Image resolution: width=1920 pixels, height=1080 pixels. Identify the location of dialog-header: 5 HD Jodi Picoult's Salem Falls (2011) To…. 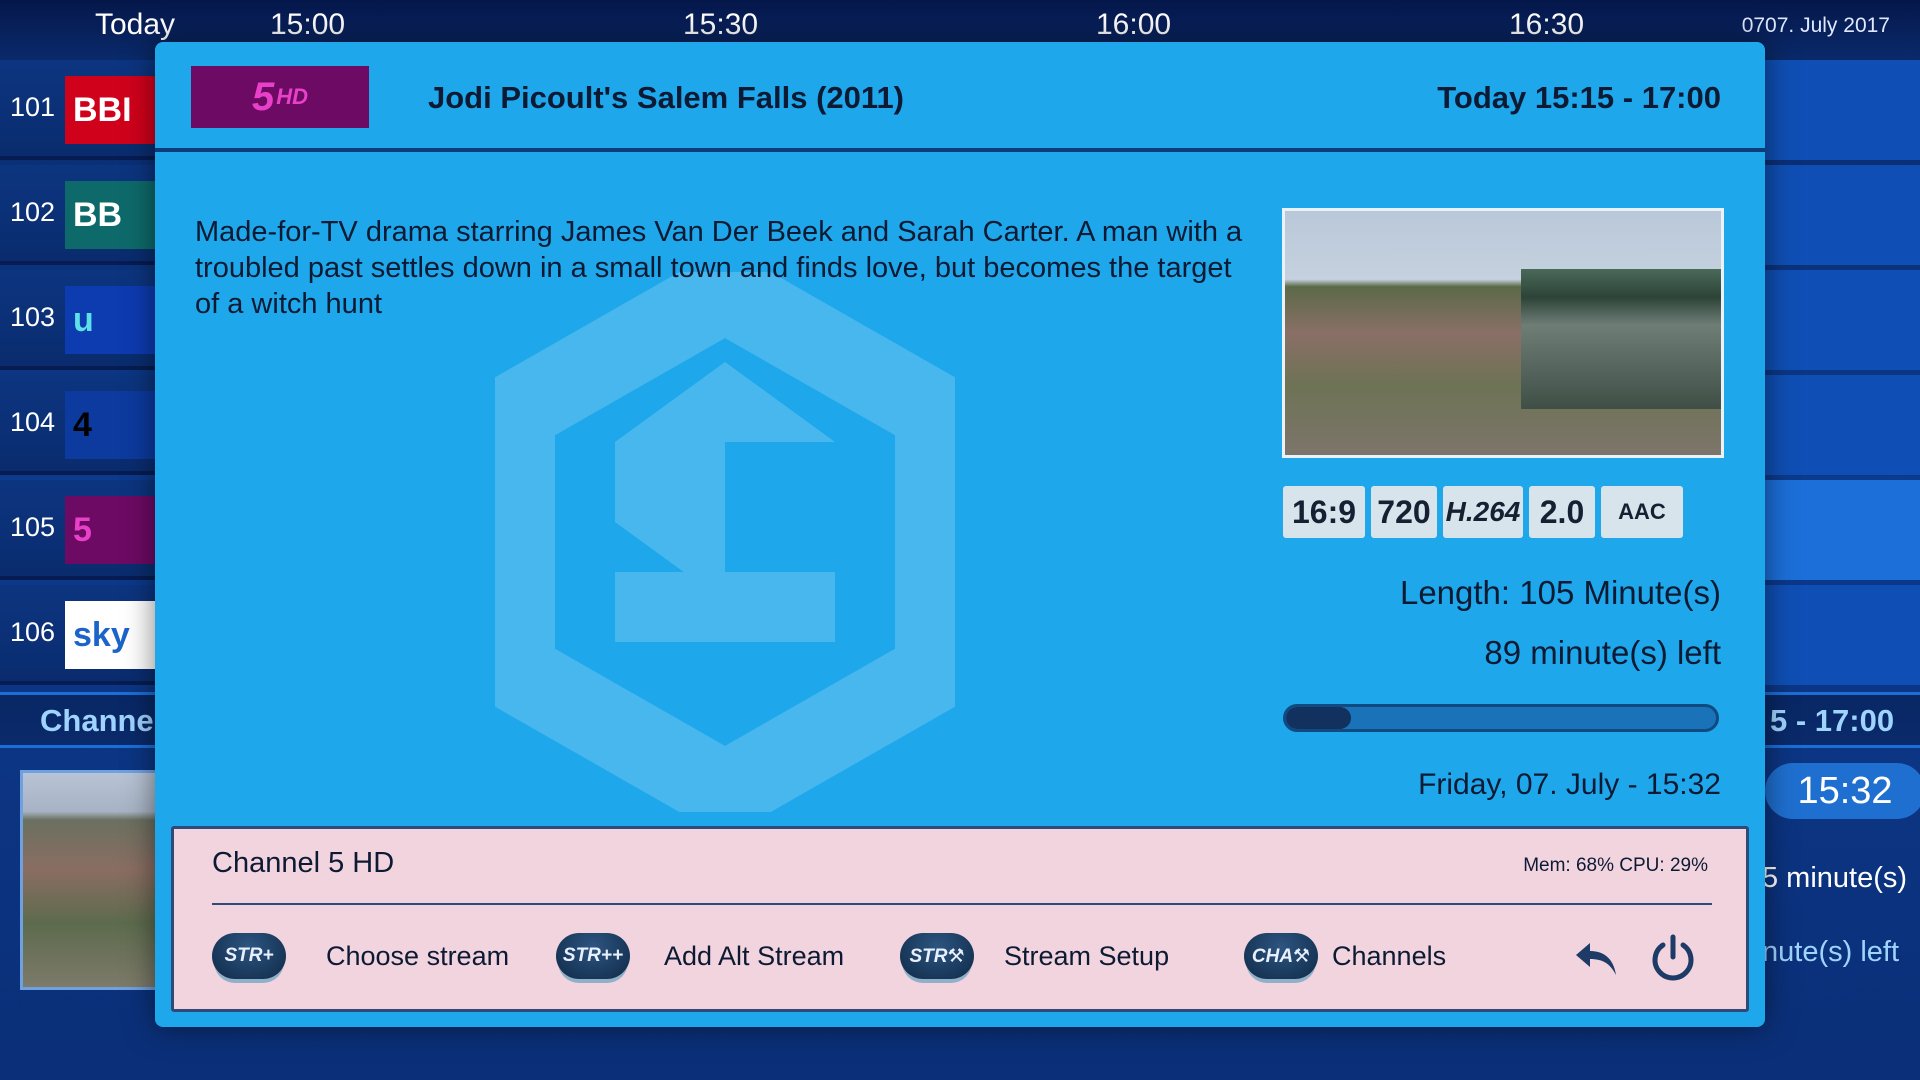
(960, 97).